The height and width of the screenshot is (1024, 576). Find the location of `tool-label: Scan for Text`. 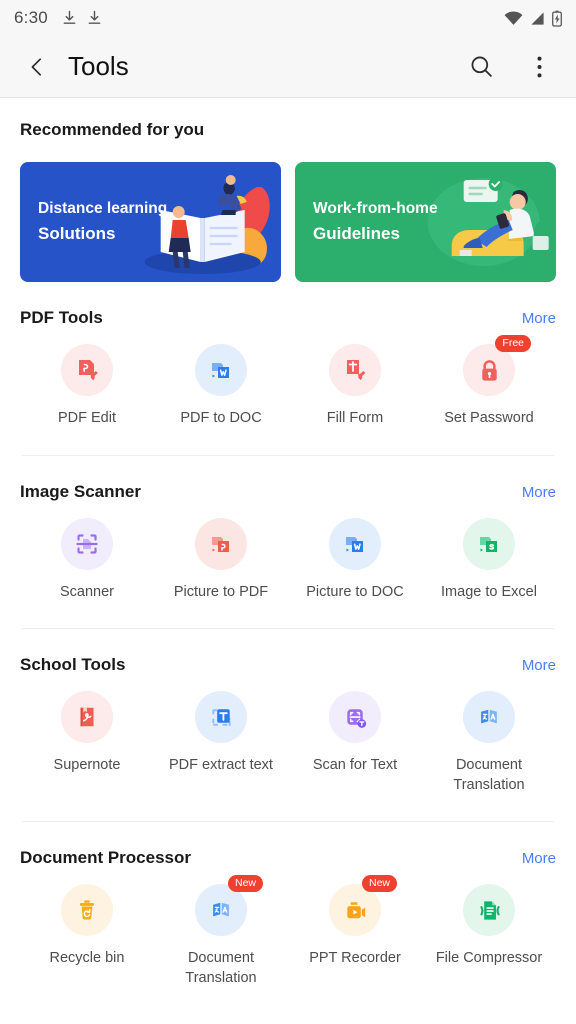

tool-label: Scan for Text is located at coordinates (355, 765).